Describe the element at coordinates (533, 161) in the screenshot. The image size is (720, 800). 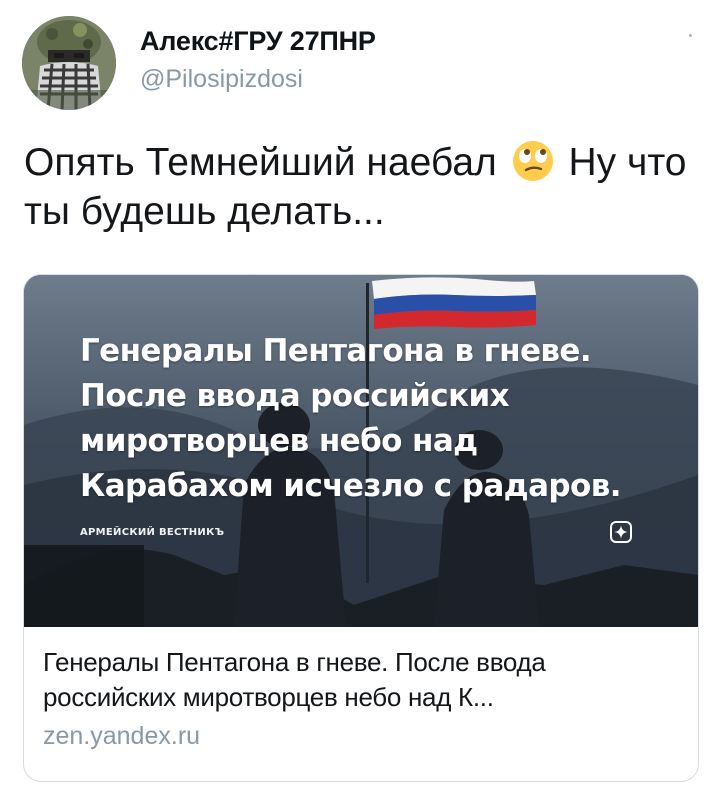
I see `face-with-rolling-eyes-emoji` at that location.